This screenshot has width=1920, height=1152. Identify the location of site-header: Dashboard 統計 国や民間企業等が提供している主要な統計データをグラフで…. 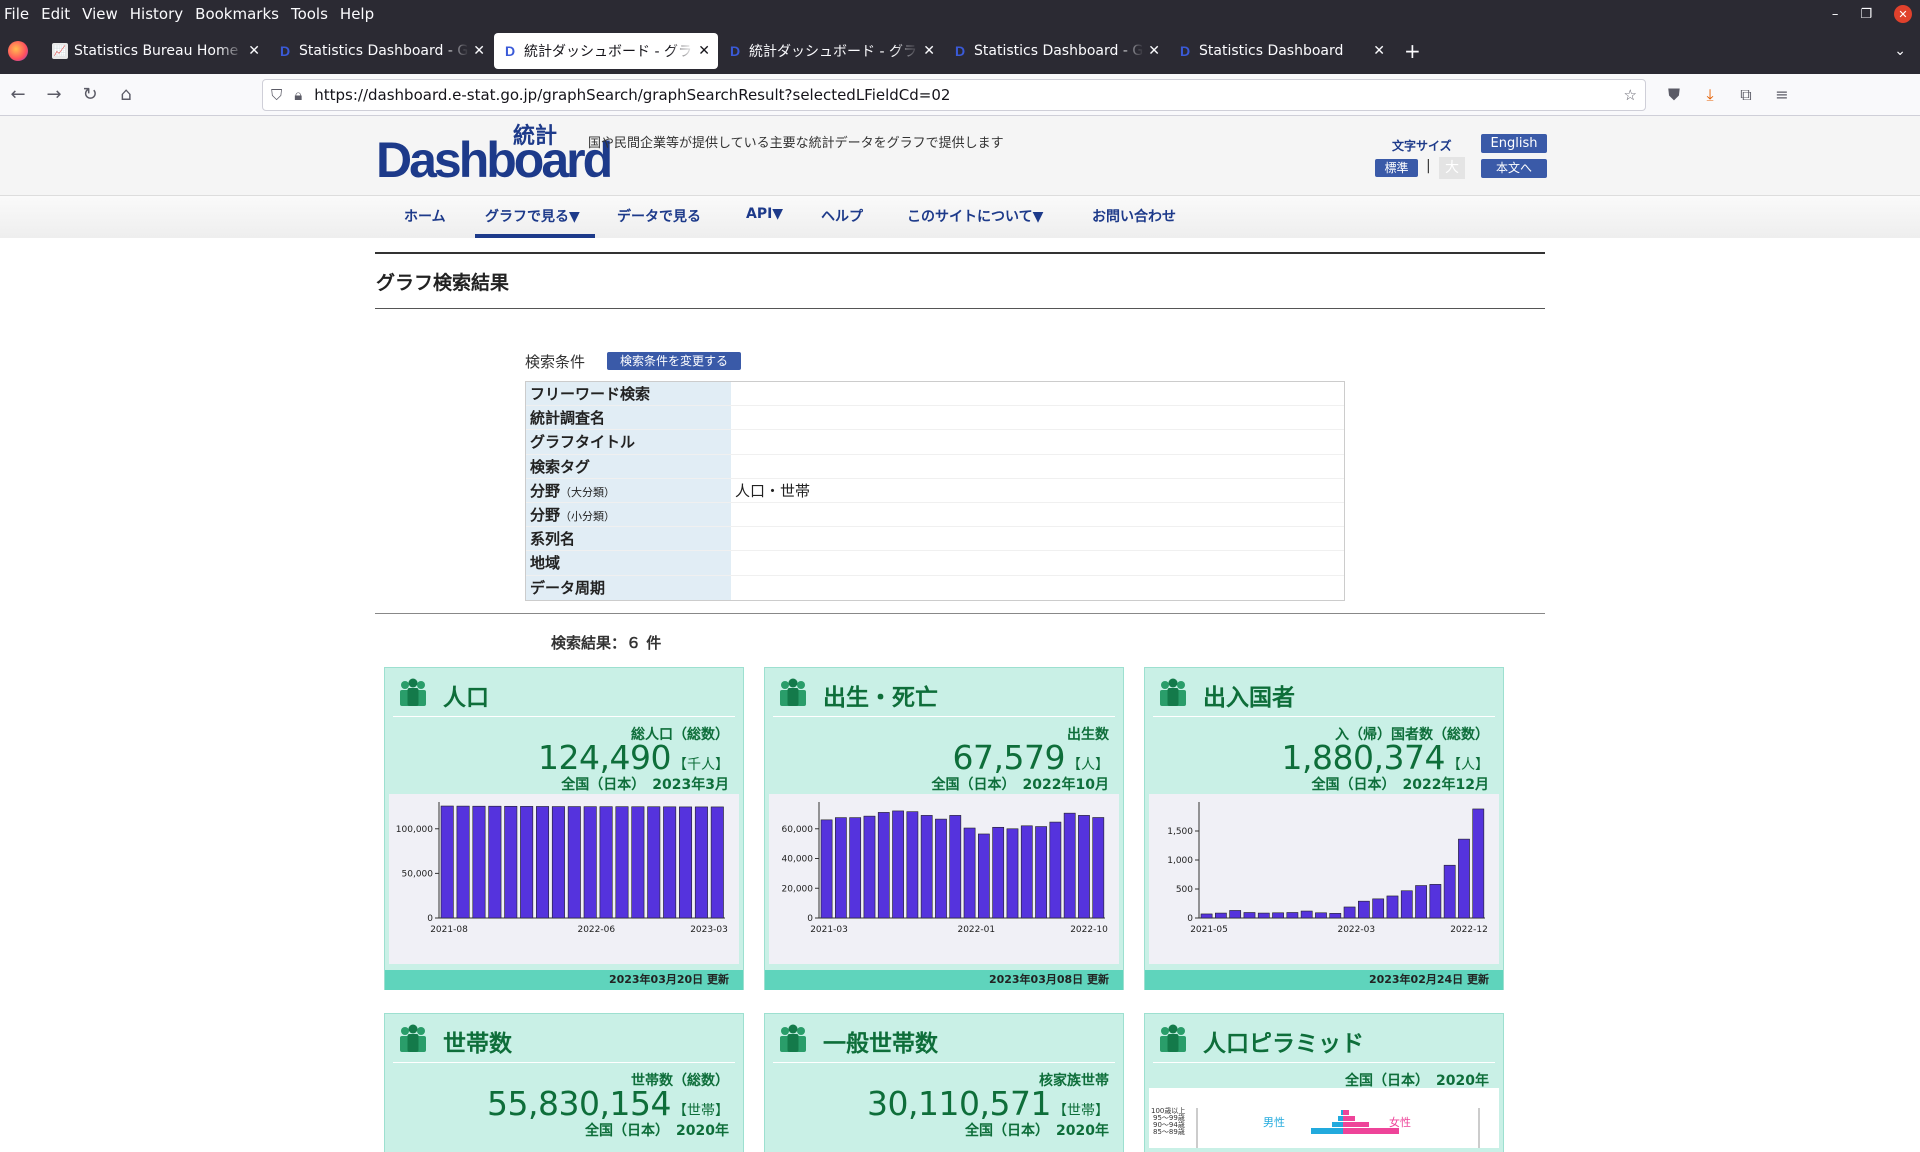
(960, 156).